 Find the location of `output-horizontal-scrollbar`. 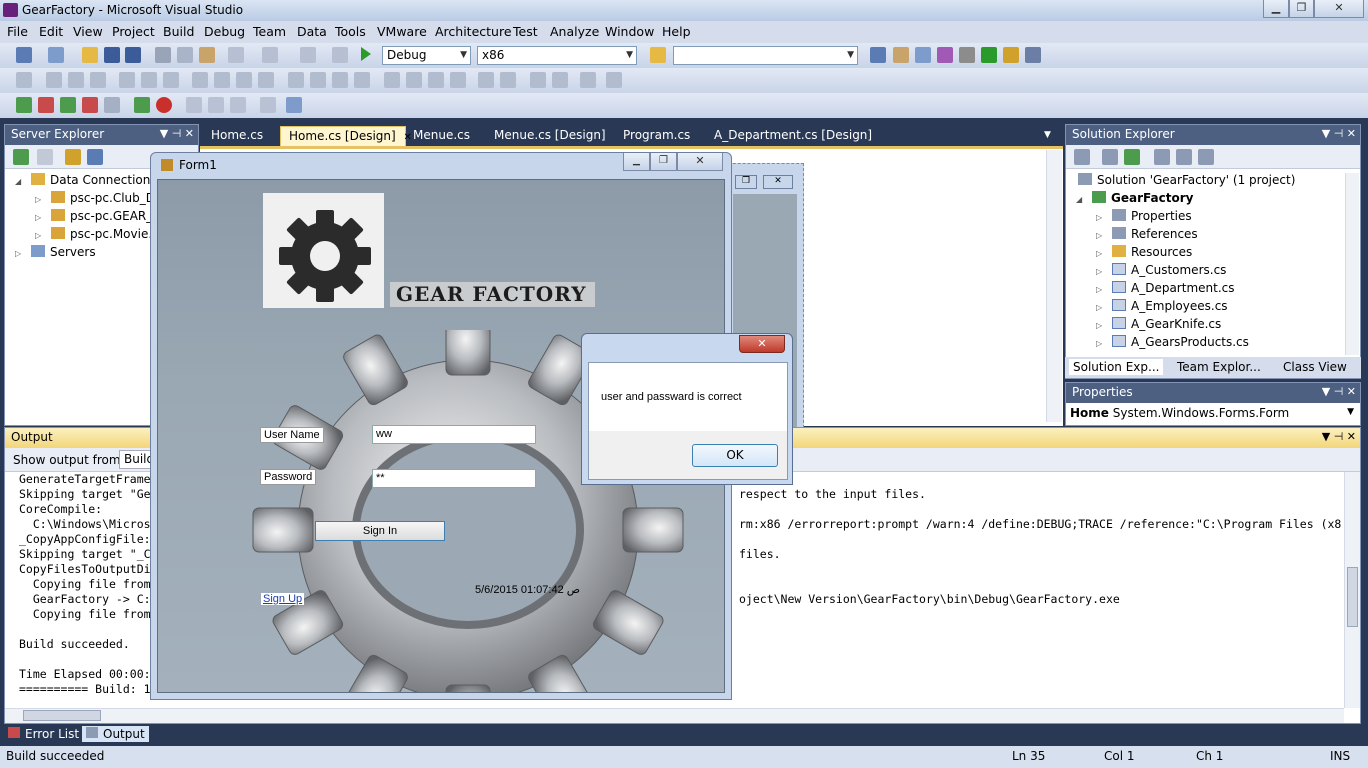

output-horizontal-scrollbar is located at coordinates (674, 715).